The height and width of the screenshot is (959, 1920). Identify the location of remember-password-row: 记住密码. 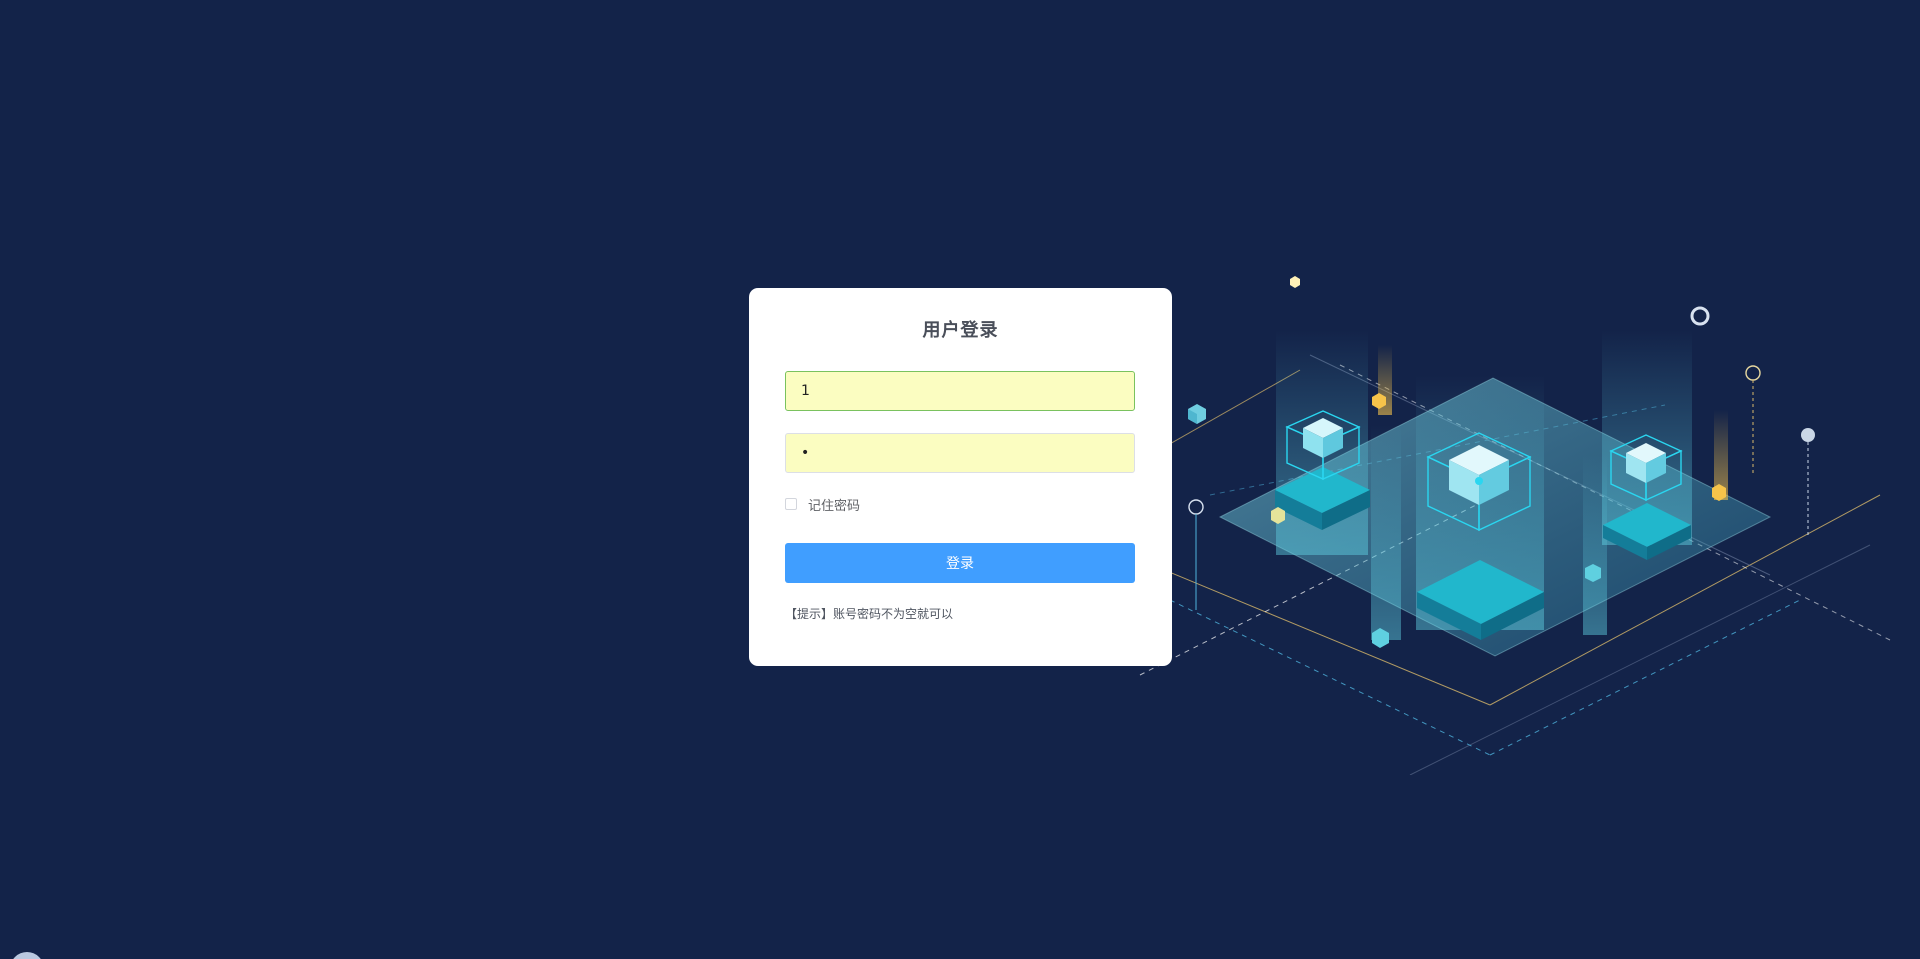
(960, 504).